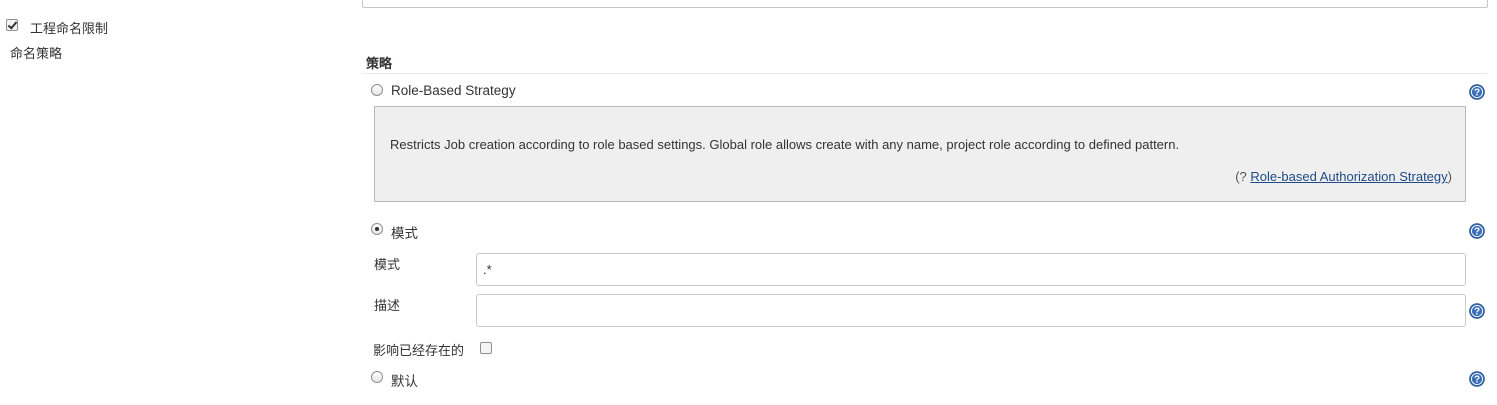 The width and height of the screenshot is (1497, 405). What do you see at coordinates (404, 232) in the screenshot?
I see `pattern-option-label: 模式` at bounding box center [404, 232].